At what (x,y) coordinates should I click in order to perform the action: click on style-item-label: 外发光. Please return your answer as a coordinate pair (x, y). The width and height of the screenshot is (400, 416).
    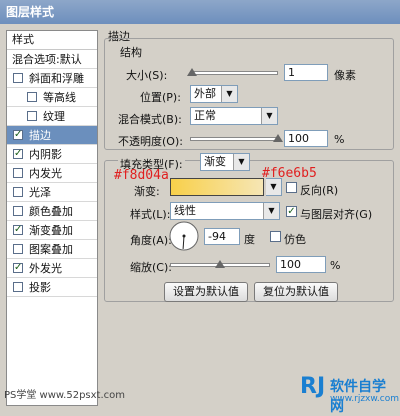
    Looking at the image, I should click on (45, 268).